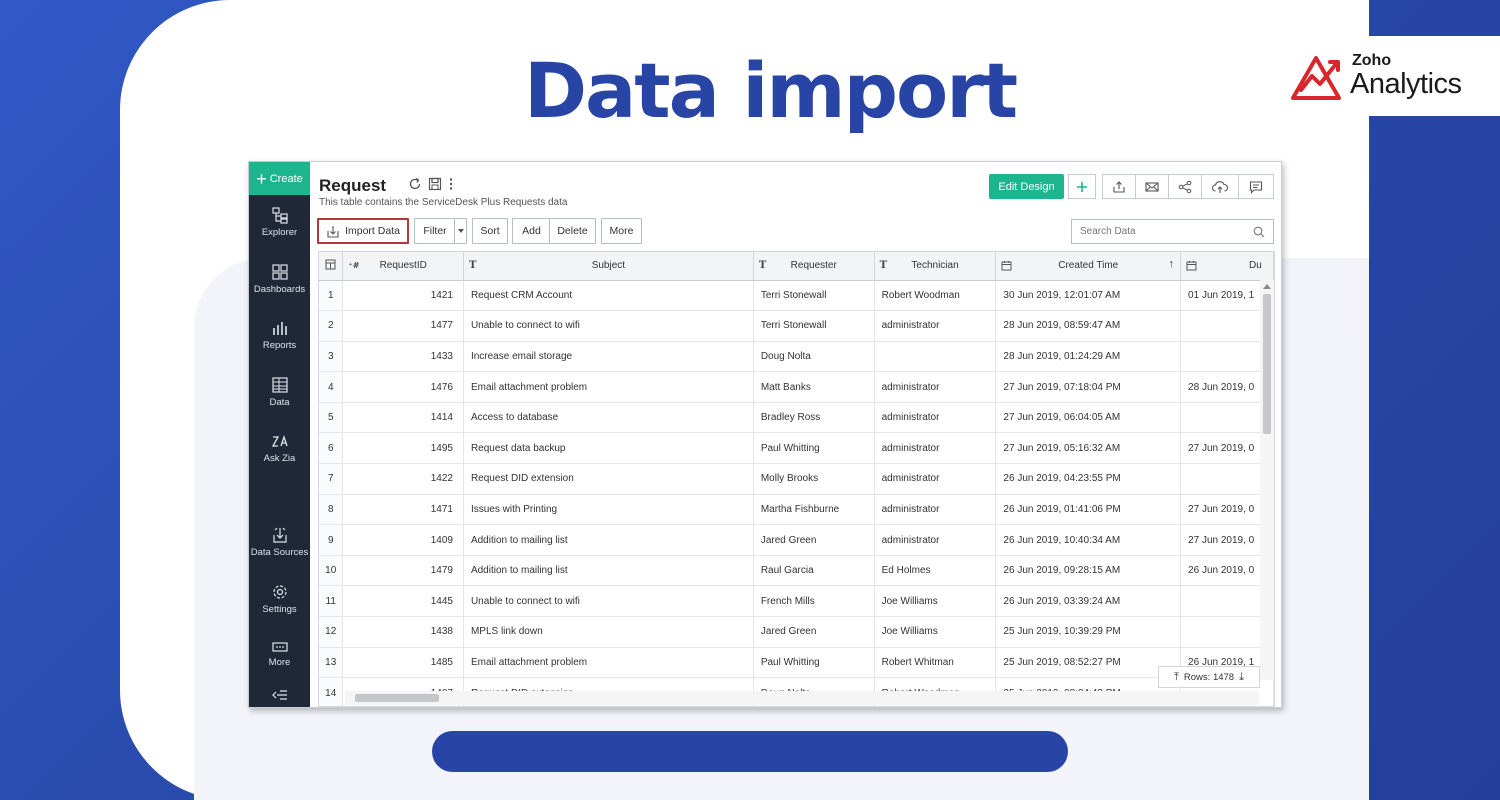 The height and width of the screenshot is (800, 1500). I want to click on cell-requester: Paul Whitting, so click(814, 448).